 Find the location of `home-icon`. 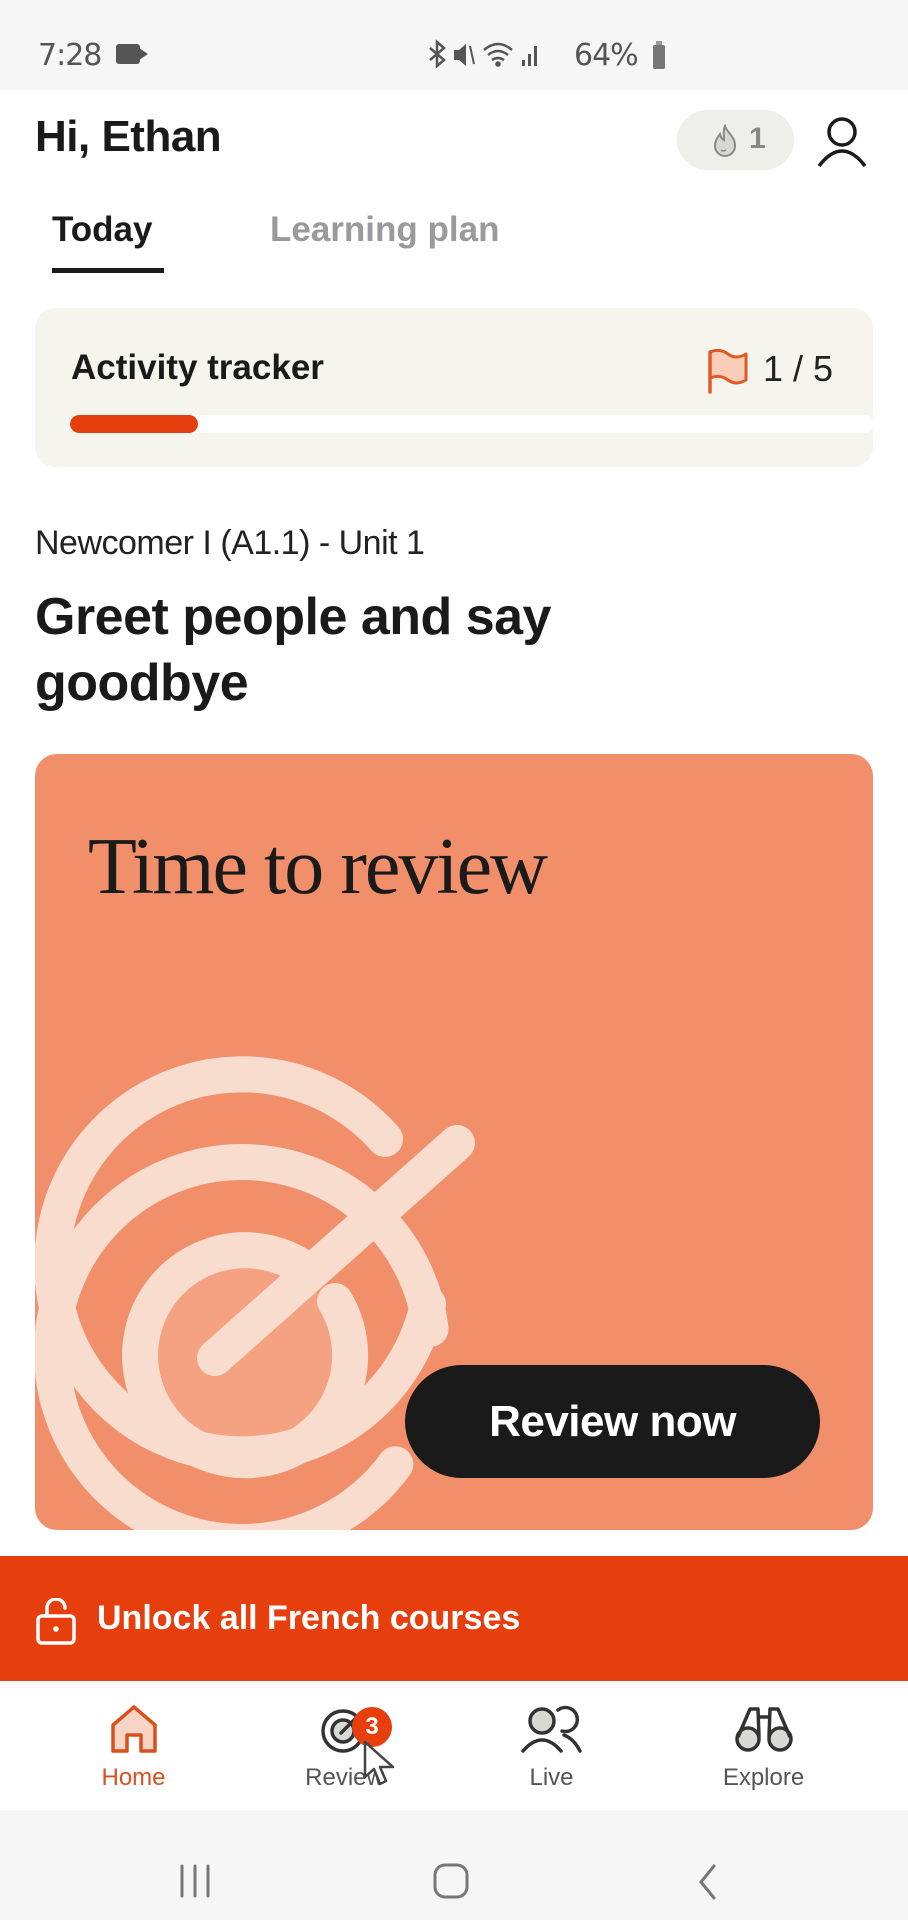

home-icon is located at coordinates (133, 1729).